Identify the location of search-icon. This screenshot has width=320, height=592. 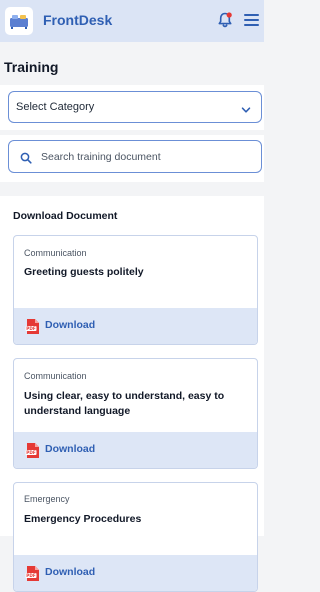
(26, 157).